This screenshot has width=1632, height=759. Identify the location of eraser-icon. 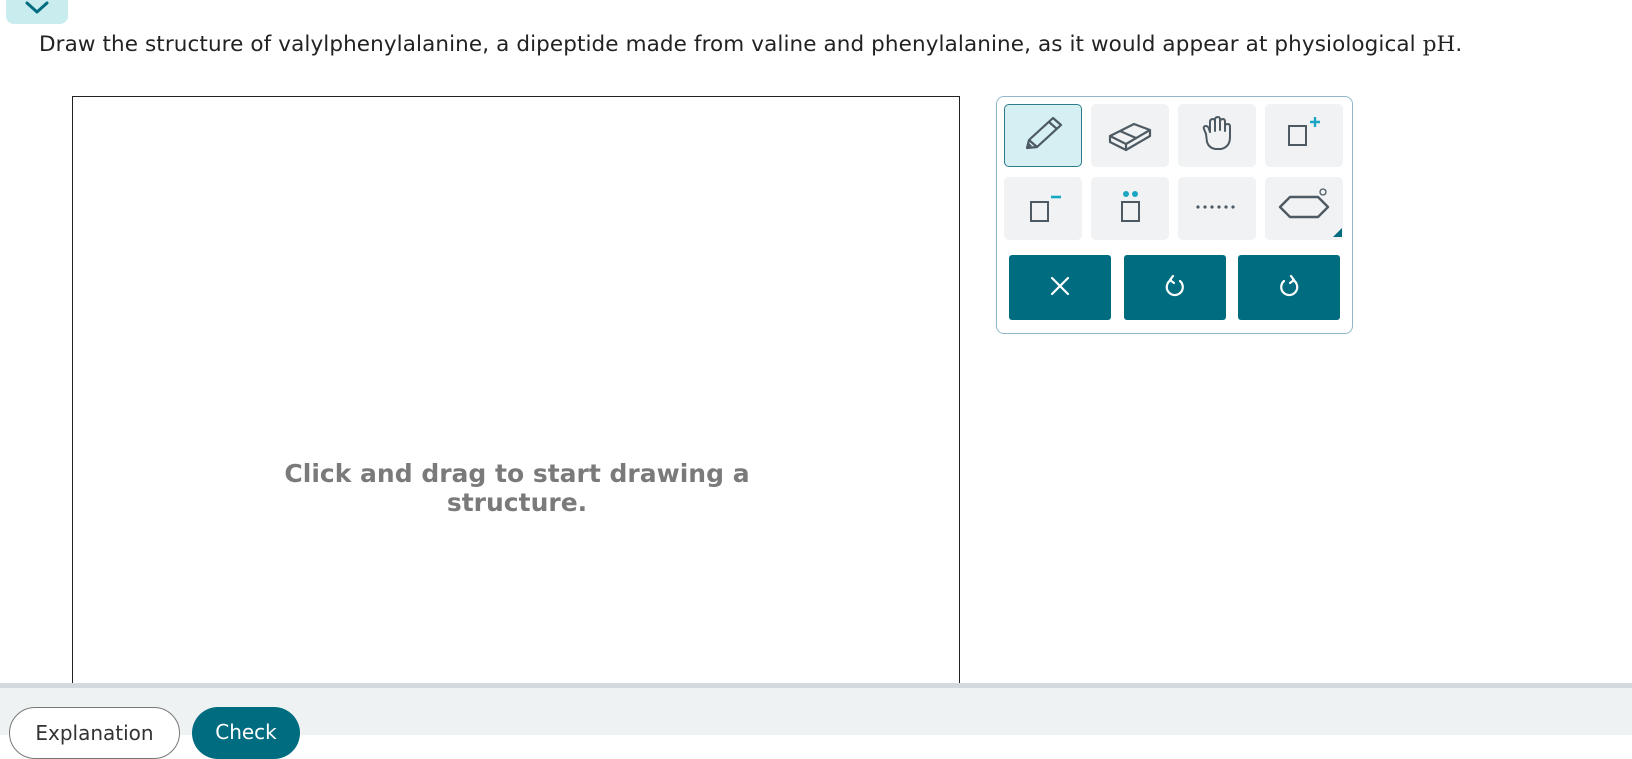
(1130, 136).